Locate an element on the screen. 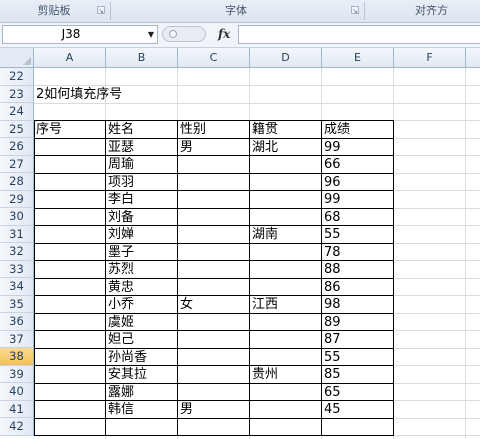 The height and width of the screenshot is (439, 480). clipboard-dialog-launcher-icon: ↘ is located at coordinates (101, 10).